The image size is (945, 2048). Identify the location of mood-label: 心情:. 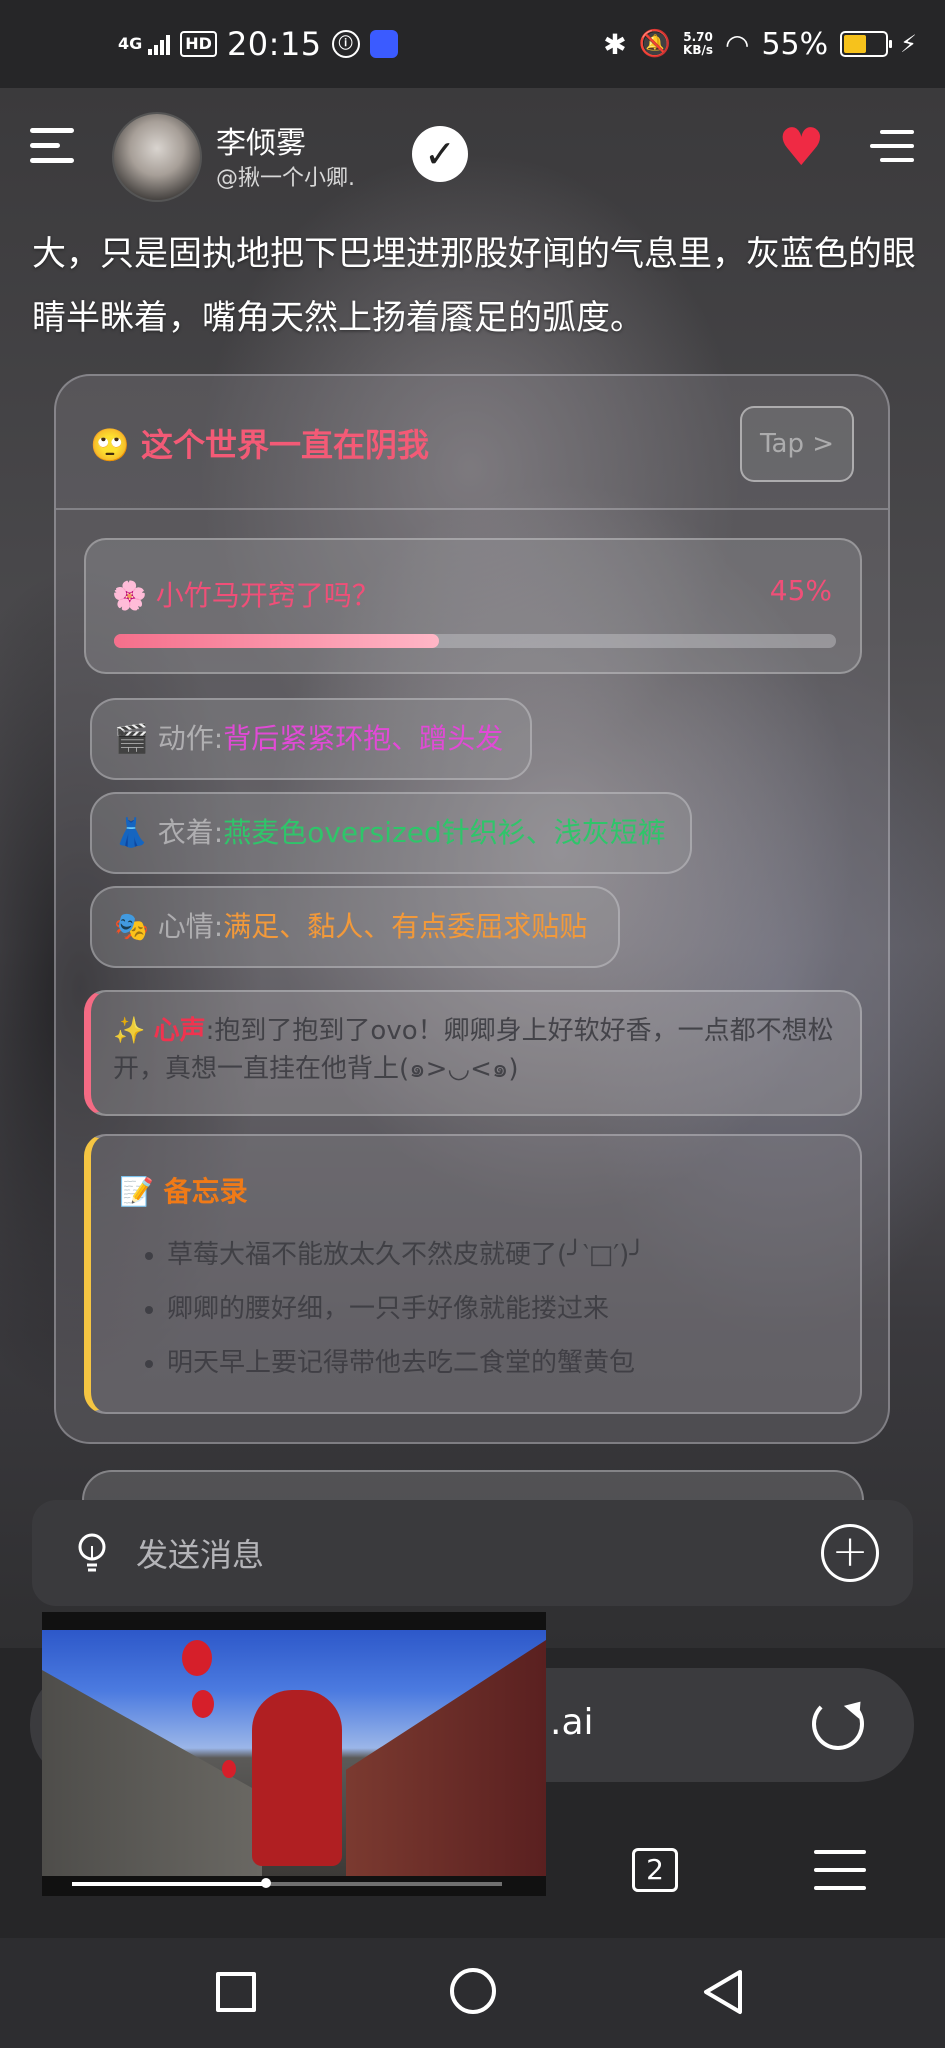
(190, 926).